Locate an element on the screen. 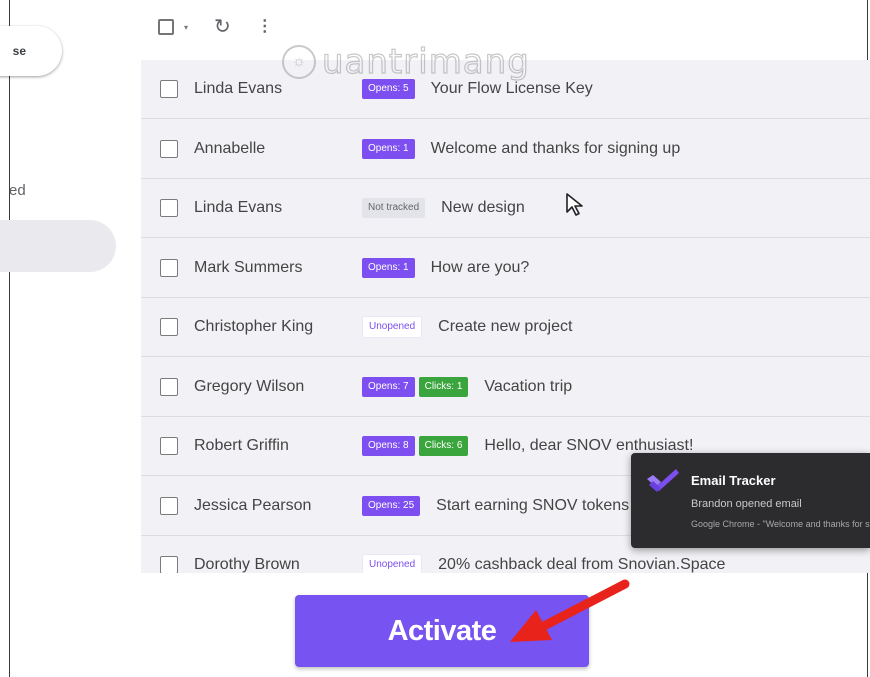 This screenshot has height=677, width=870. notification-title: Email Tracker is located at coordinates (733, 480).